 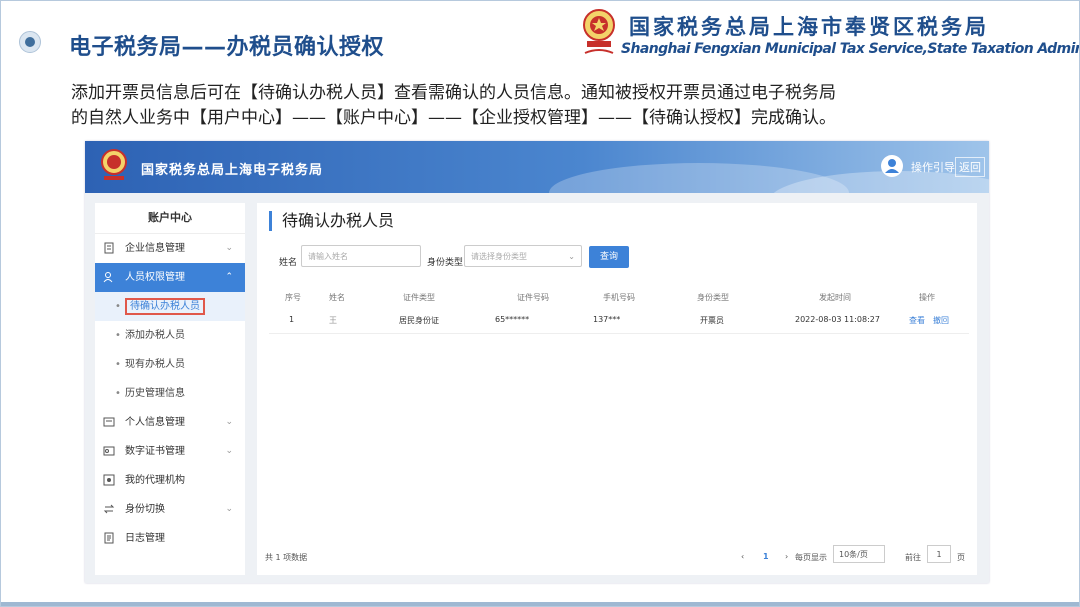 What do you see at coordinates (155, 393) in the screenshot?
I see `sidebar-sub-label: 历史管理信息` at bounding box center [155, 393].